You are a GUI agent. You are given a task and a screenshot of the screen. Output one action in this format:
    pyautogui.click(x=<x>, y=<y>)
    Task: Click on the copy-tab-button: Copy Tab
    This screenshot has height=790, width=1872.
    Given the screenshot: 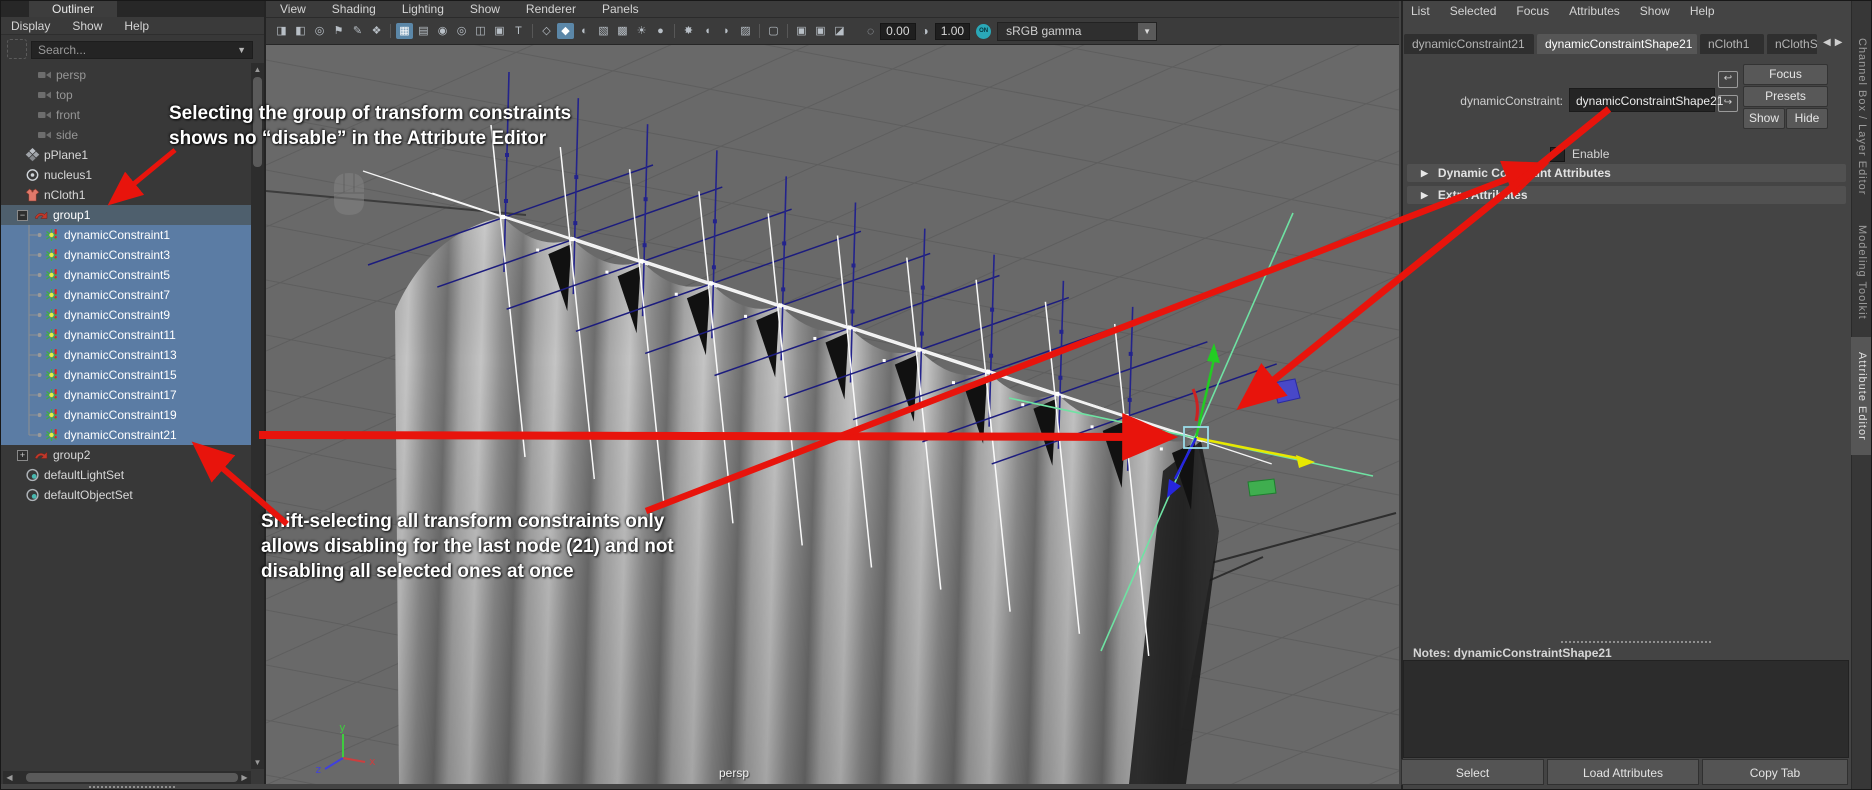 What is the action you would take?
    pyautogui.click(x=1775, y=772)
    